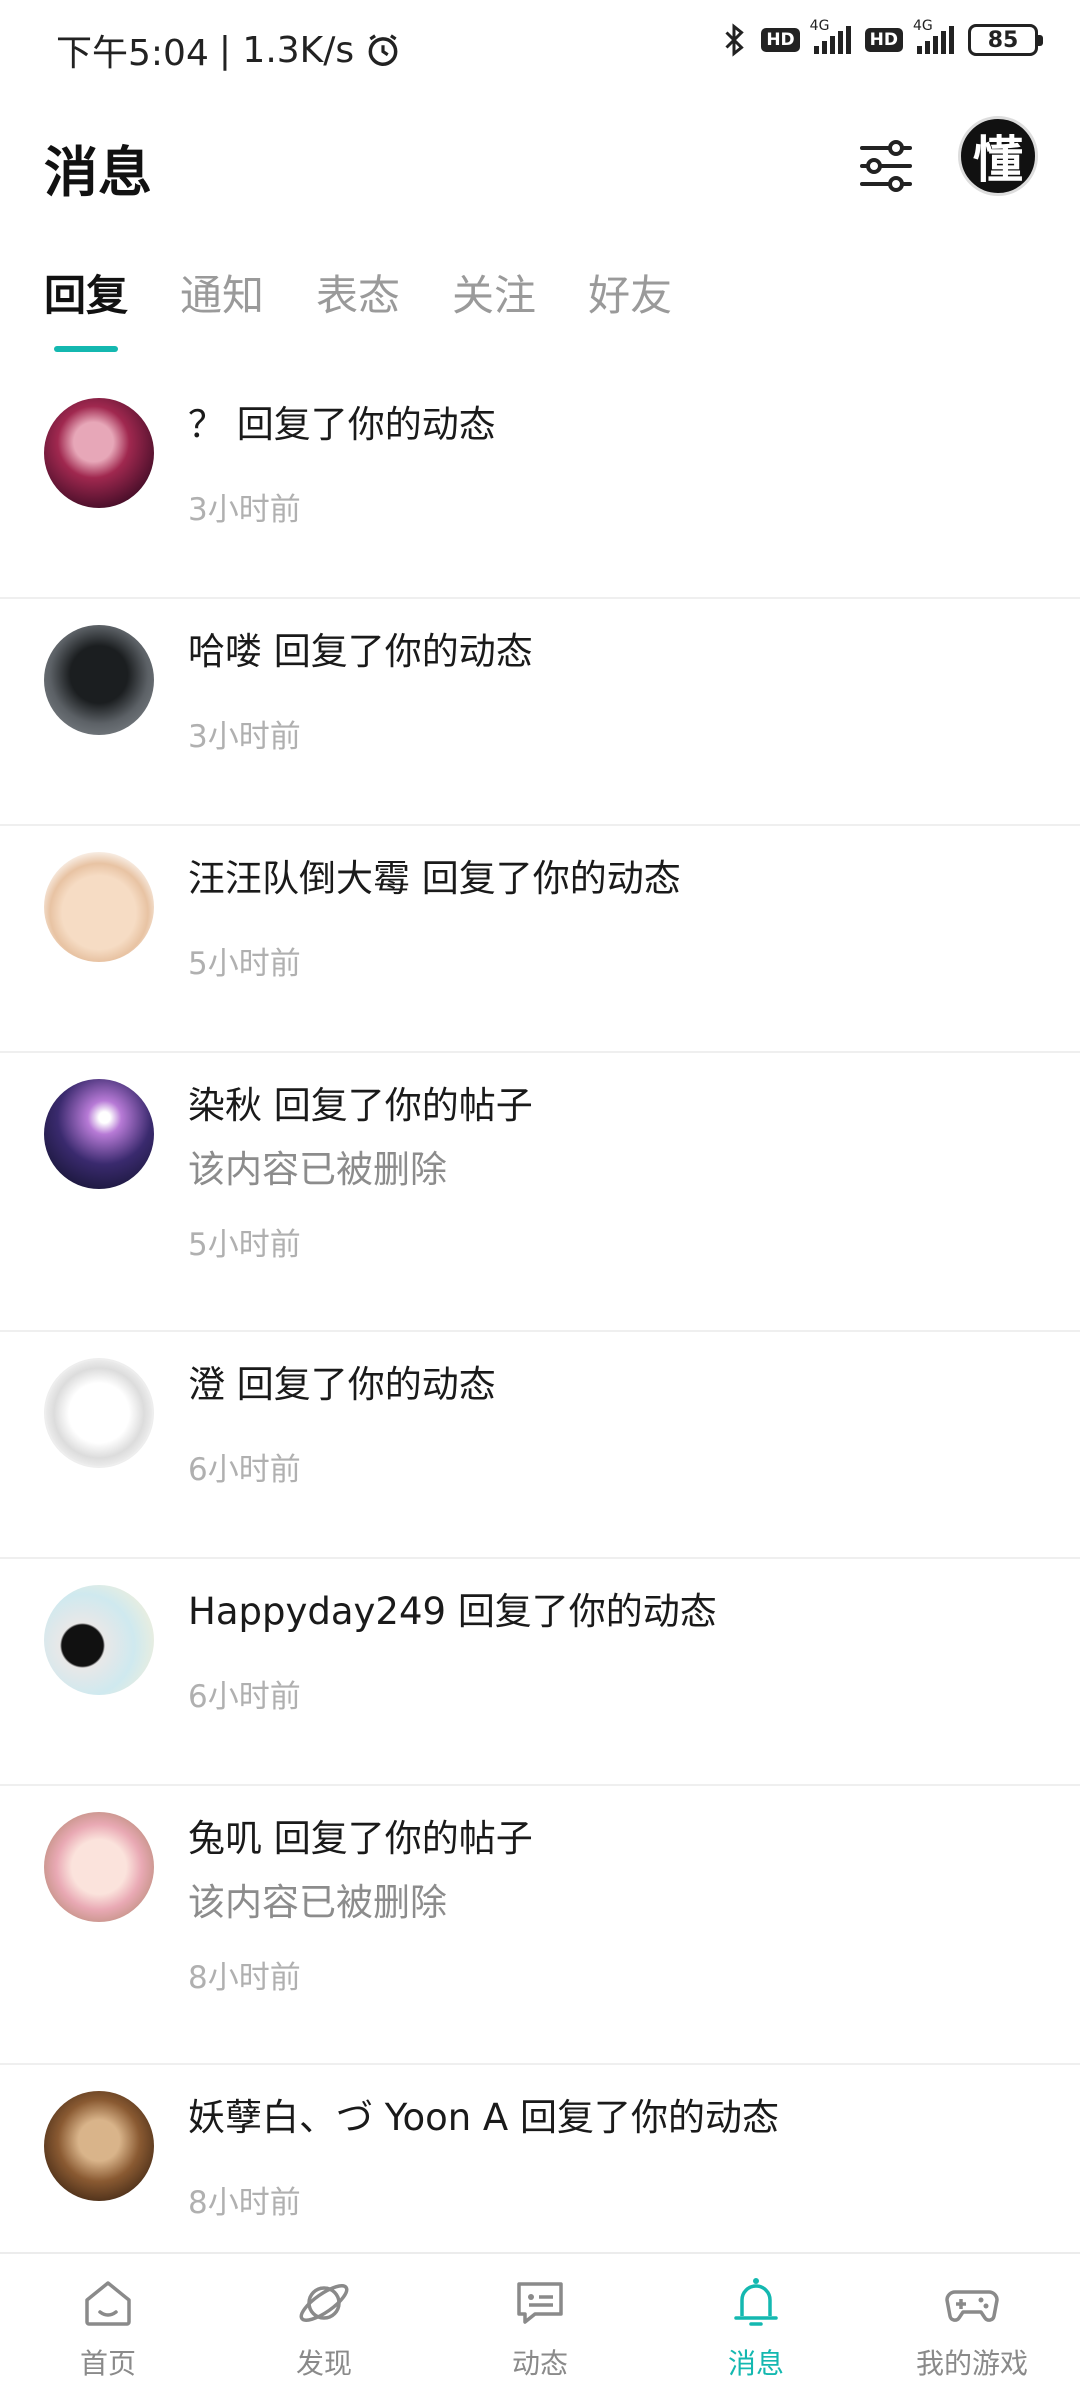 Image resolution: width=1080 pixels, height=2400 pixels. I want to click on planet-icon, so click(324, 2303).